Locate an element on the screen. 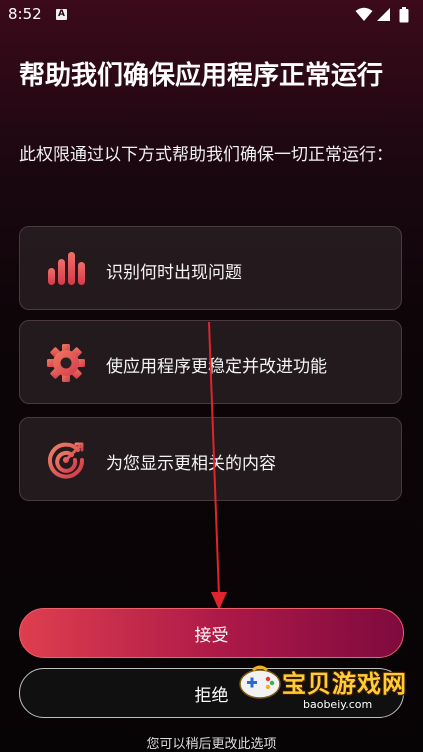 The image size is (423, 752). watermark: 宝贝游戏网 baobeiy.com is located at coordinates (325, 690).